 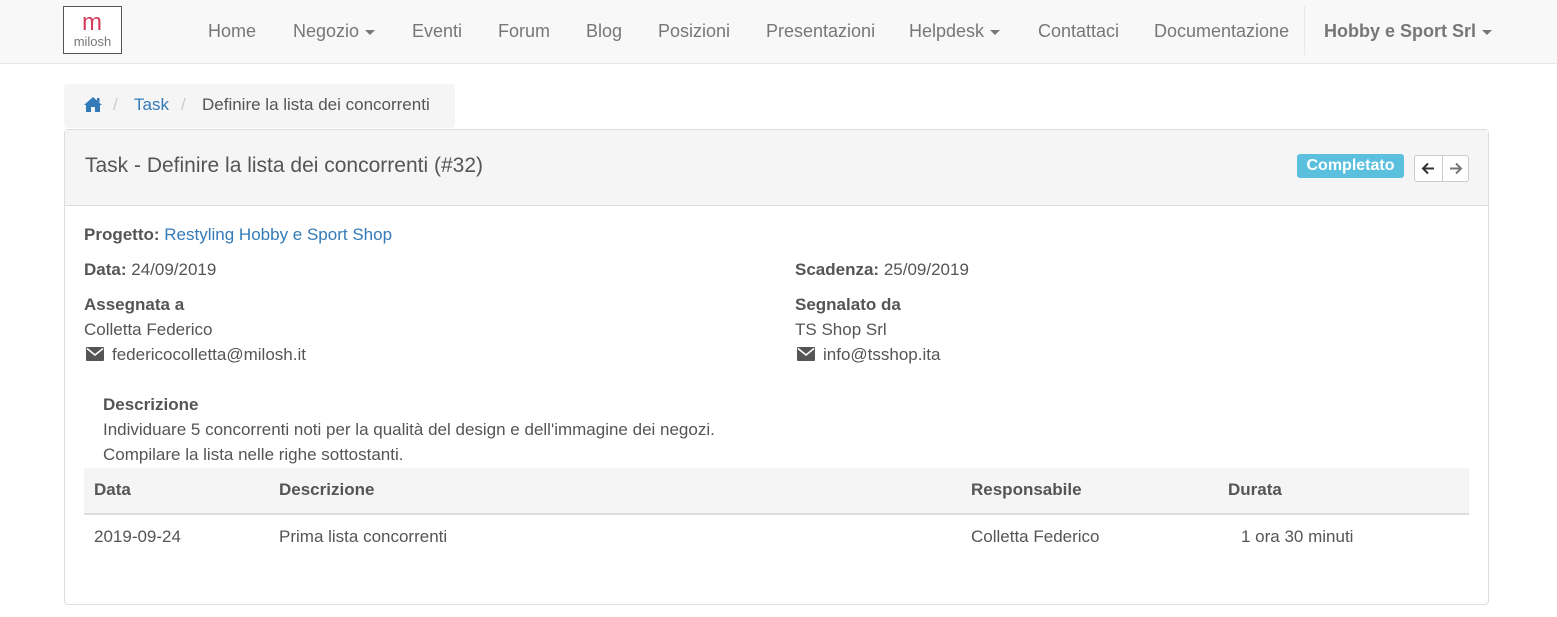 I want to click on table-cell-responsabile: Colletta Federico, so click(x=1035, y=536).